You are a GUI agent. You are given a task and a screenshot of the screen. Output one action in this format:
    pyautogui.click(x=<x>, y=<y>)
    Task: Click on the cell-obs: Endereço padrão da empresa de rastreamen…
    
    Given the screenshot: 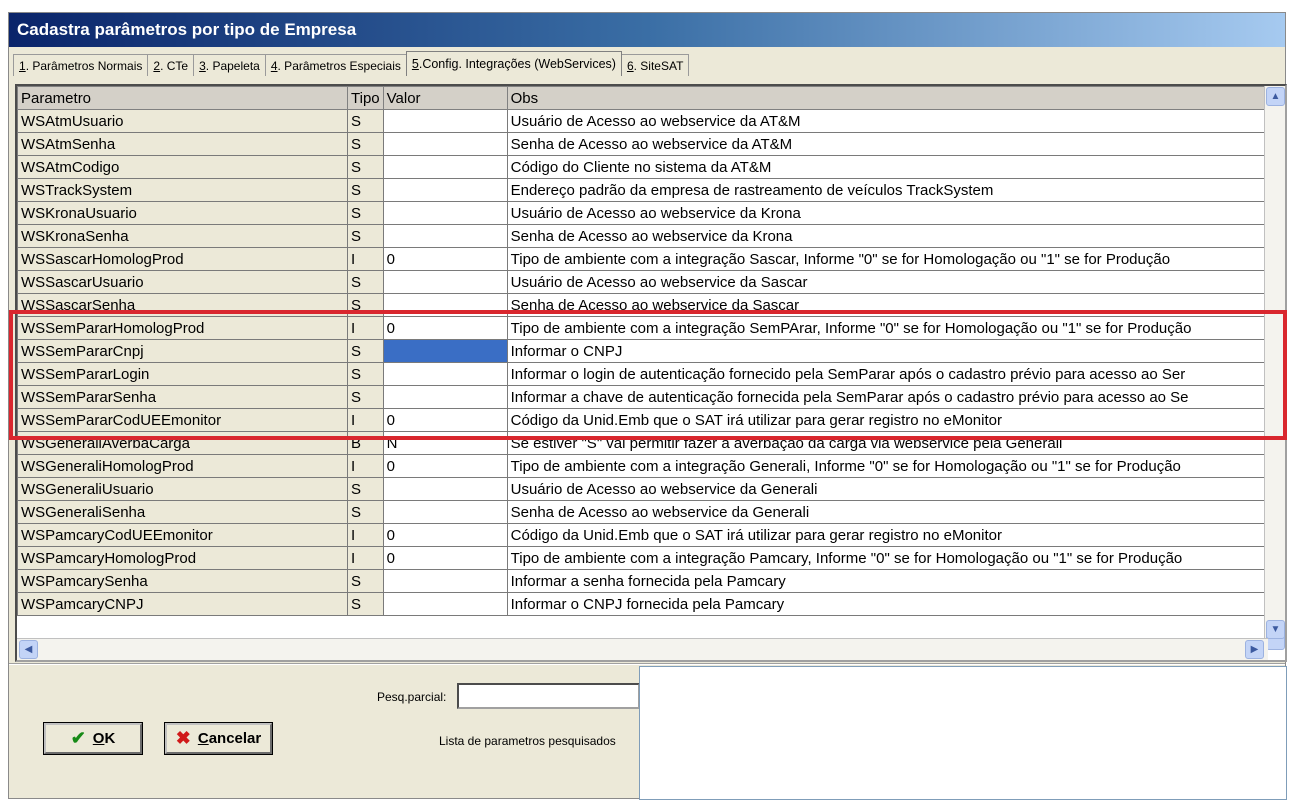 What is the action you would take?
    pyautogui.click(x=890, y=190)
    